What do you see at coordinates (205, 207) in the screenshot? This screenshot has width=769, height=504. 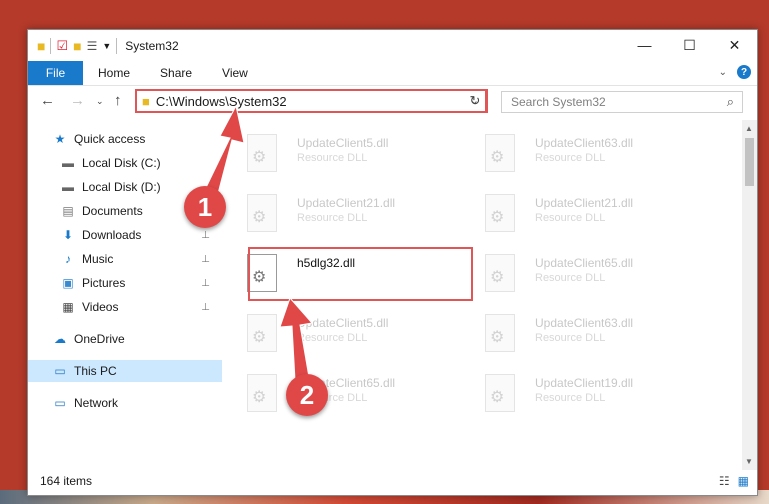 I see `step-1-badge: 1` at bounding box center [205, 207].